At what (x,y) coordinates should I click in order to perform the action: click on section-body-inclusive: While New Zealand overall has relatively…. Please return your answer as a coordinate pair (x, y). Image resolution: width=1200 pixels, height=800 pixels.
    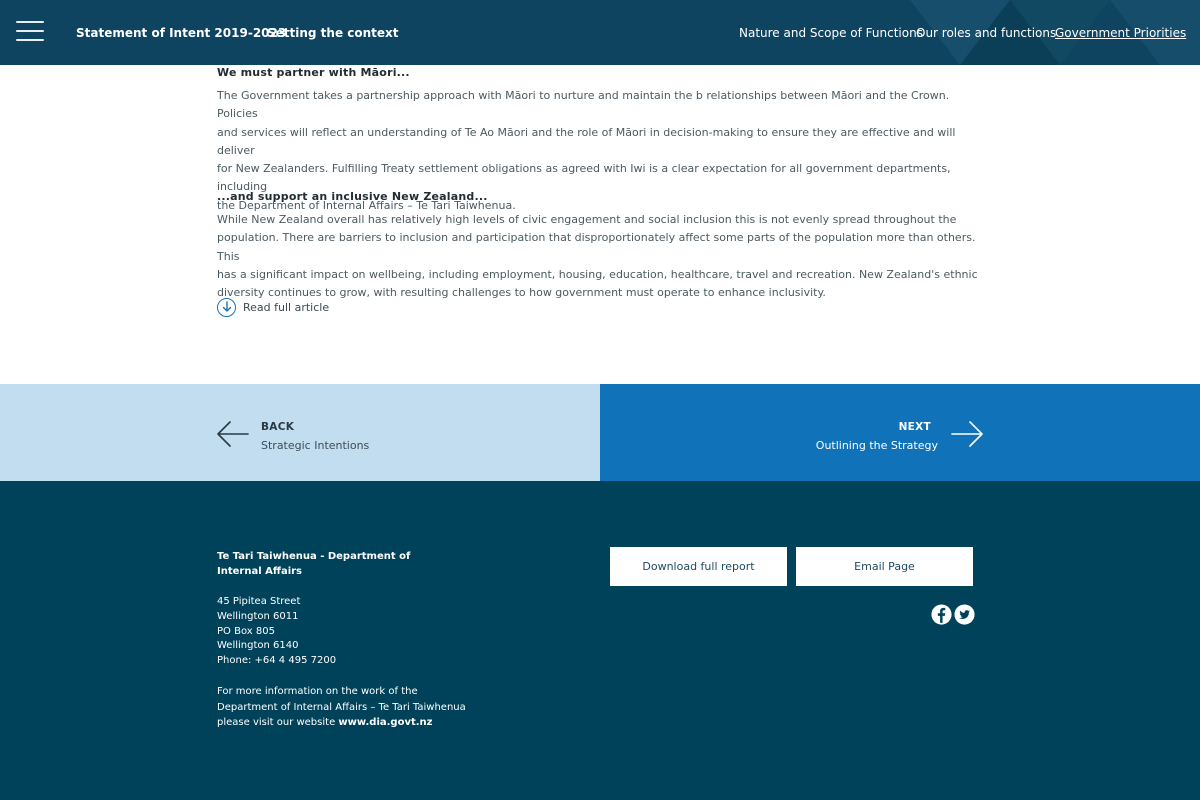
    Looking at the image, I should click on (602, 256).